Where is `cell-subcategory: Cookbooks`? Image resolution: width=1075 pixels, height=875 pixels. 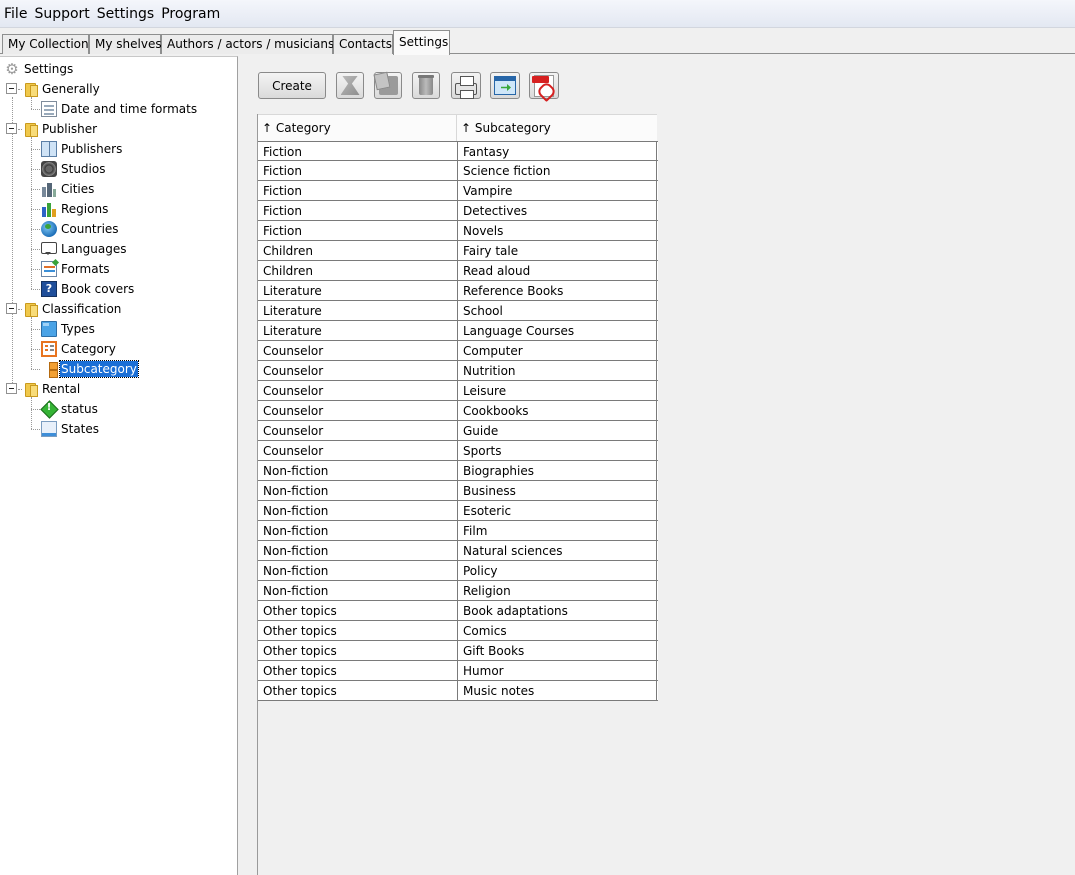
cell-subcategory: Cookbooks is located at coordinates (557, 410).